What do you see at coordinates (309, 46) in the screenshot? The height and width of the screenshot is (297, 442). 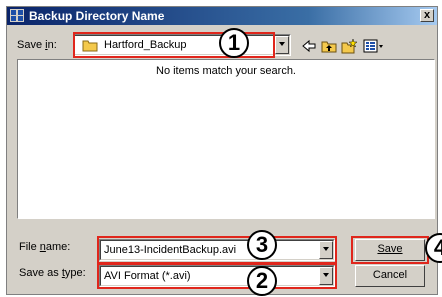 I see `back-arrow-icon` at bounding box center [309, 46].